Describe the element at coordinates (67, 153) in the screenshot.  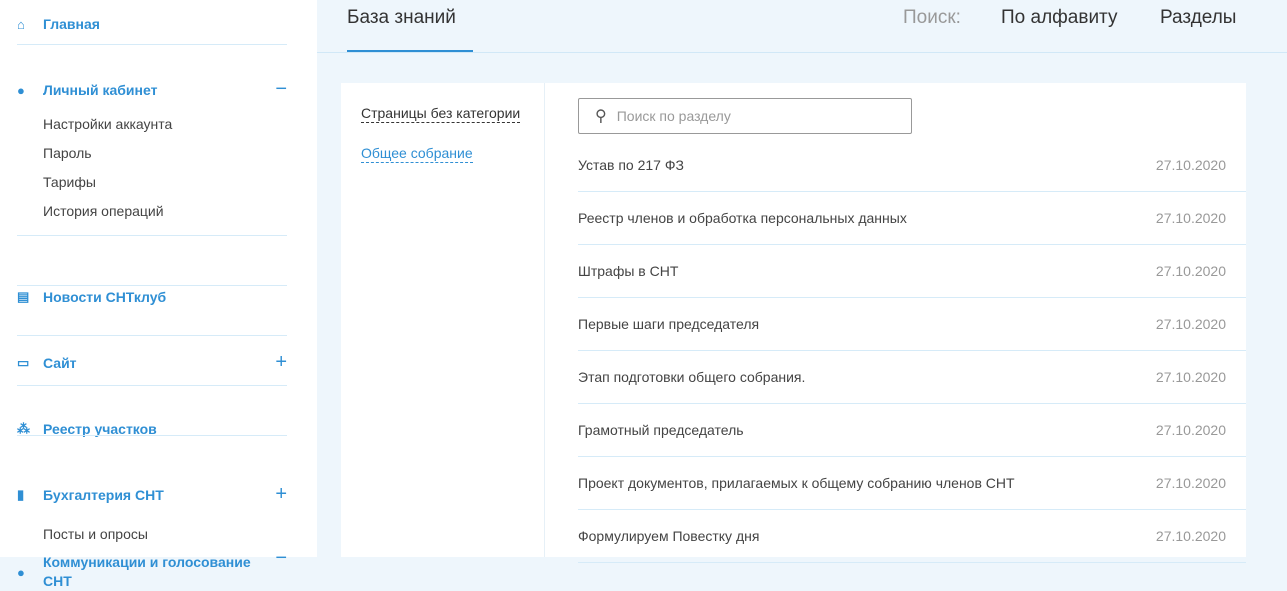
I see `nav-password: Пароль` at that location.